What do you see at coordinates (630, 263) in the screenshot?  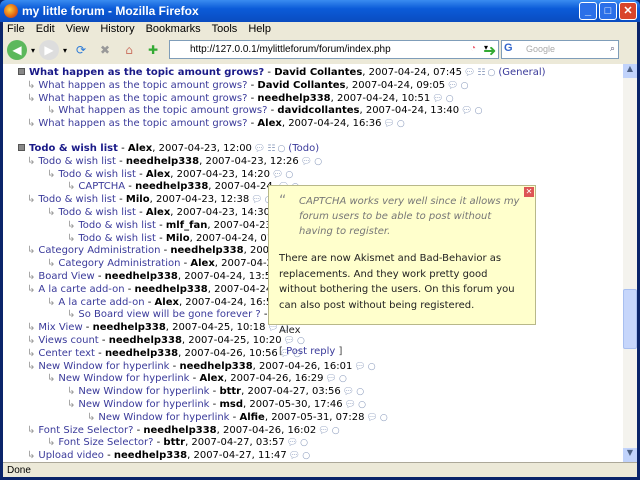 I see `vertical-scrollbar: ▲ ▼` at bounding box center [630, 263].